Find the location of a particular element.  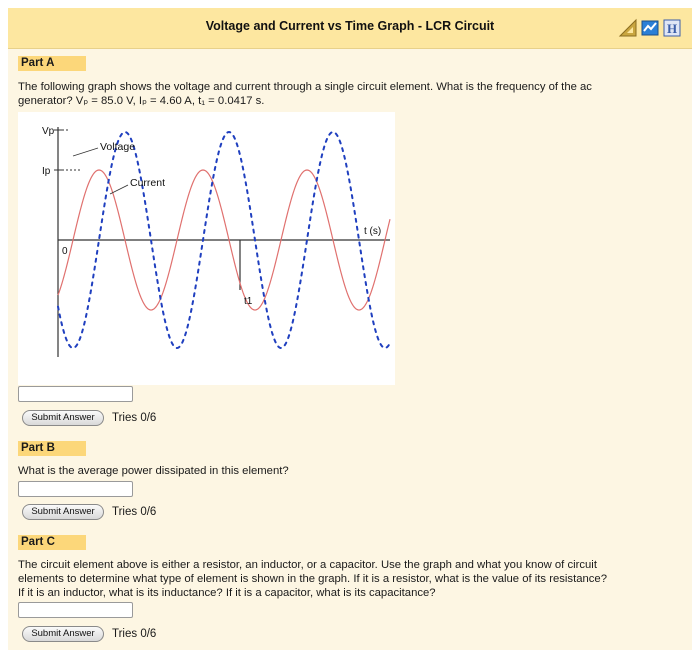

voltage-label: Voltage is located at coordinates (117, 147).